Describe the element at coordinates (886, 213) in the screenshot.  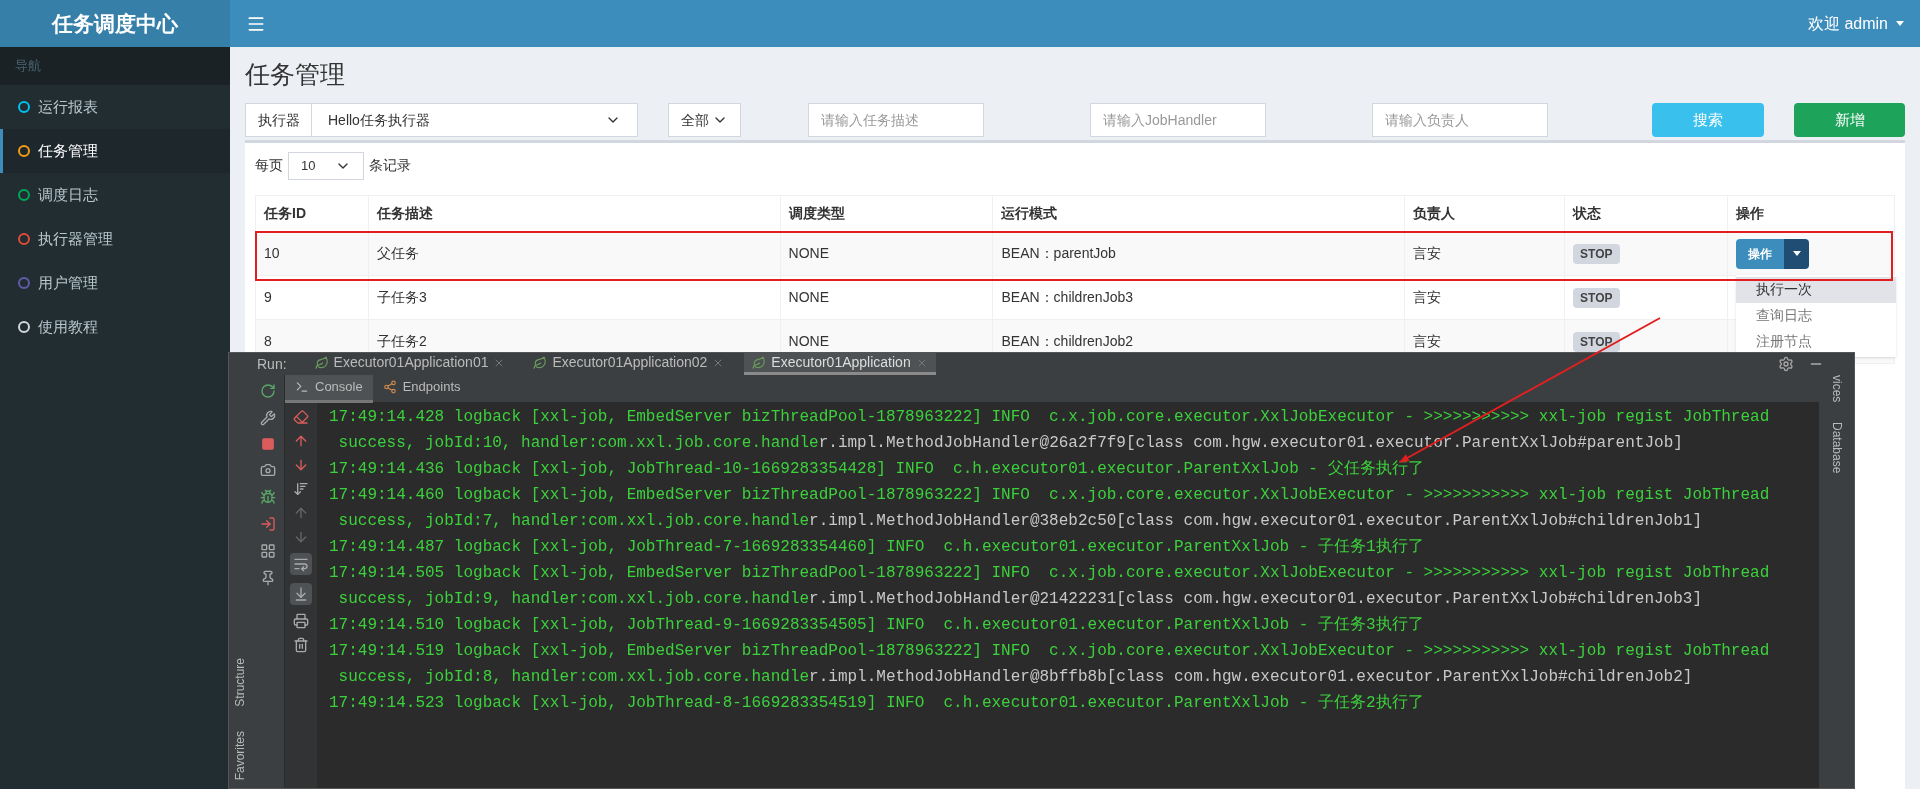
I see `column-header: 调度类型` at that location.